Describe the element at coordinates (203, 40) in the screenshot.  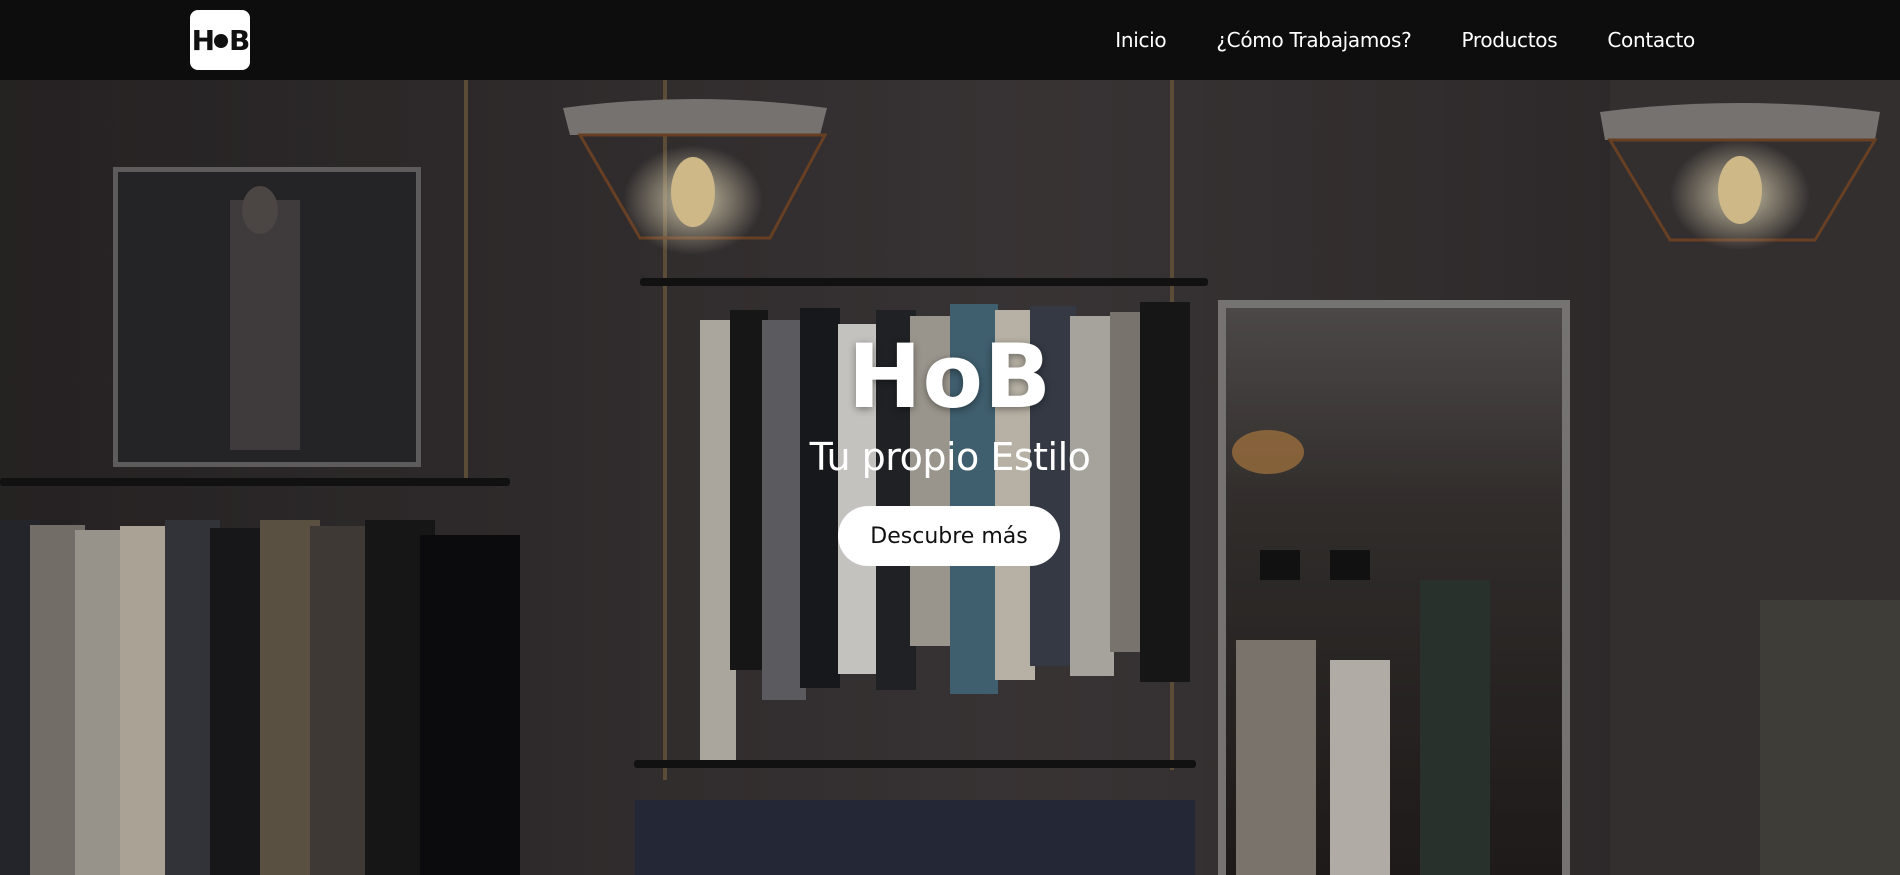
I see `logo-letter-h: H` at that location.